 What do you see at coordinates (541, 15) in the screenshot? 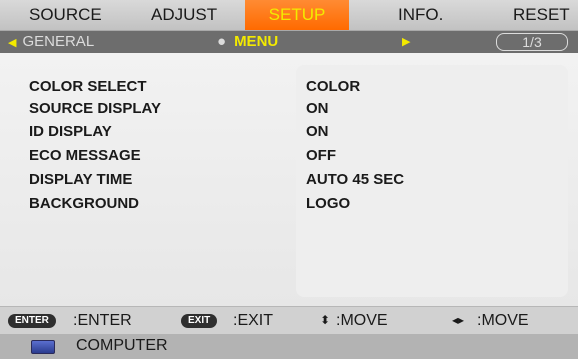
I see `tab-reset: RESET` at bounding box center [541, 15].